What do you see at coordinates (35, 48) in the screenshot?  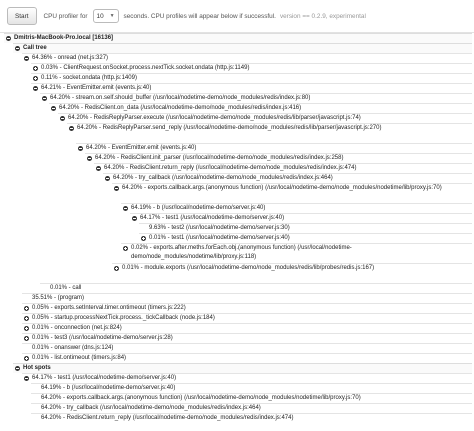 I see `tree-row-label: Call tree` at bounding box center [35, 48].